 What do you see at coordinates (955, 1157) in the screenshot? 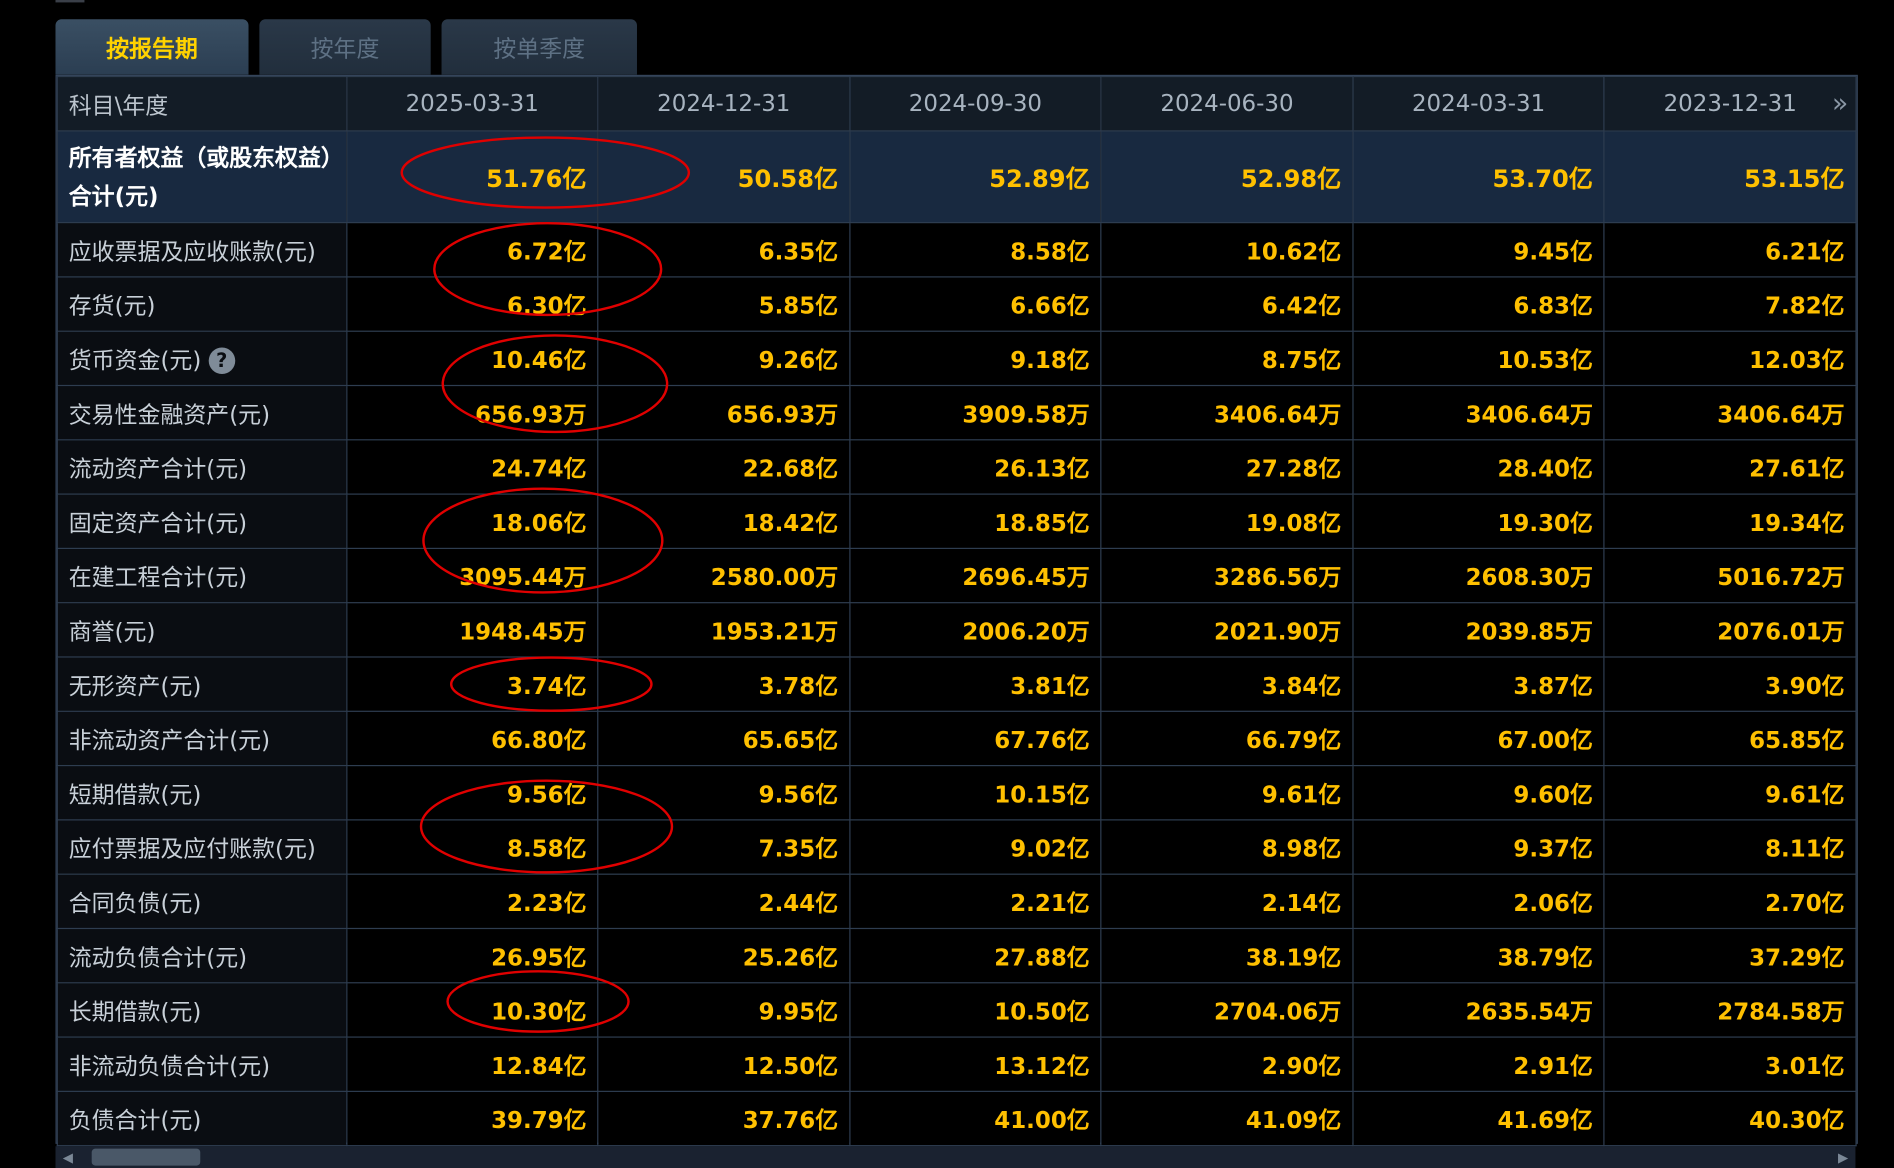
I see `horizontal-scrollbar: ◀ ▶` at bounding box center [955, 1157].